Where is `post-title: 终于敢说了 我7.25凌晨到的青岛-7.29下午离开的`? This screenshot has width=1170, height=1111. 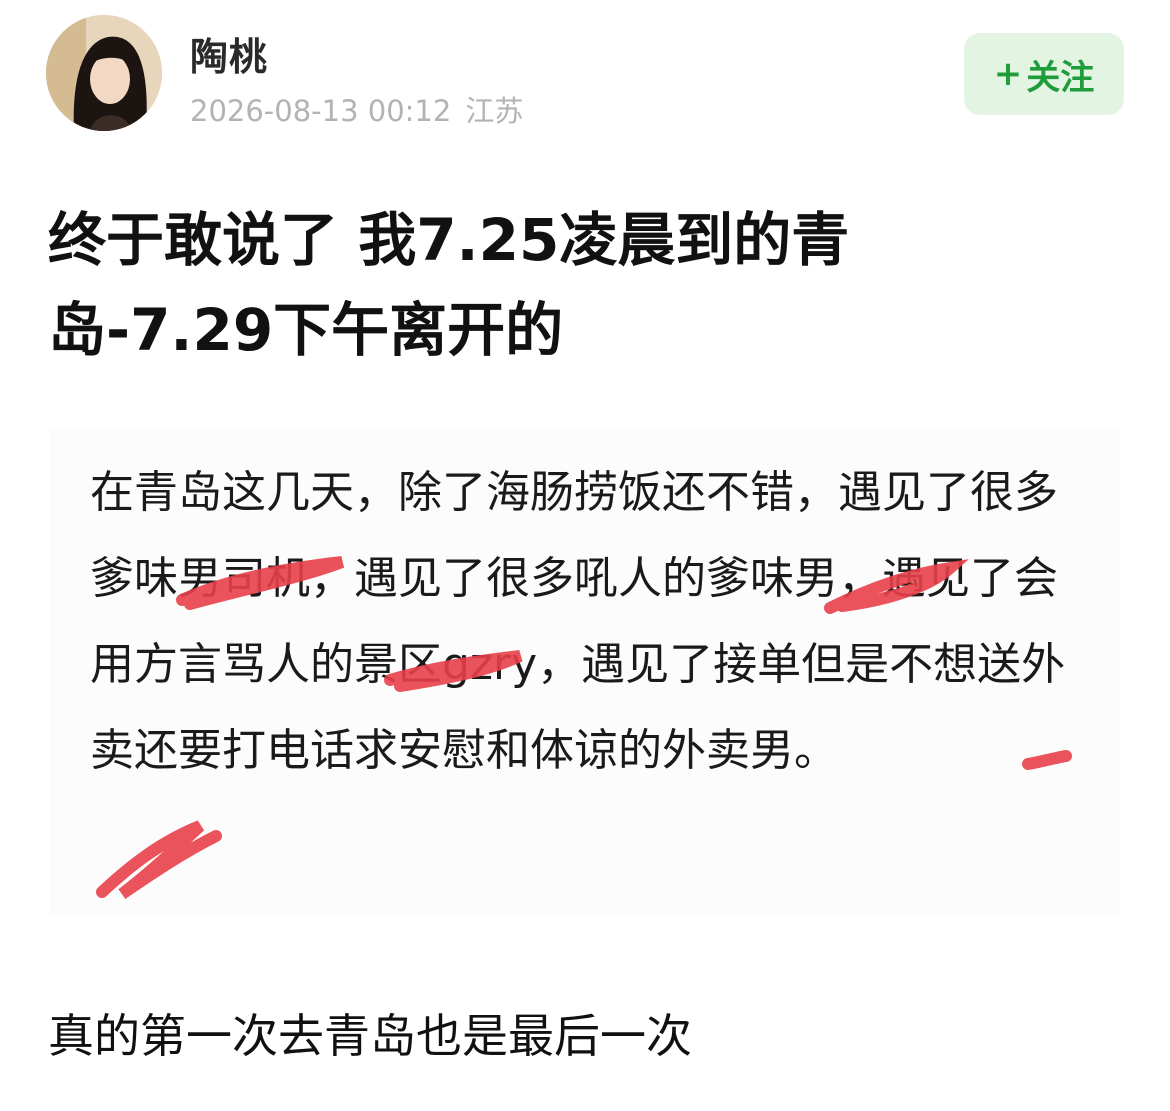 post-title: 终于敢说了 我7.25凌晨到的青岛-7.29下午离开的 is located at coordinates (449, 285).